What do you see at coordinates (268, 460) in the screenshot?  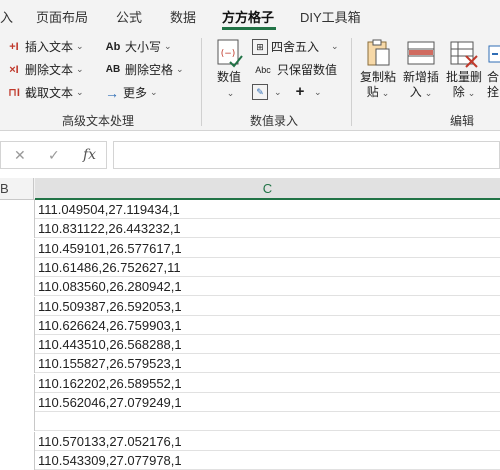 I see `cell-c: 110.543309,27.077978,1` at bounding box center [268, 460].